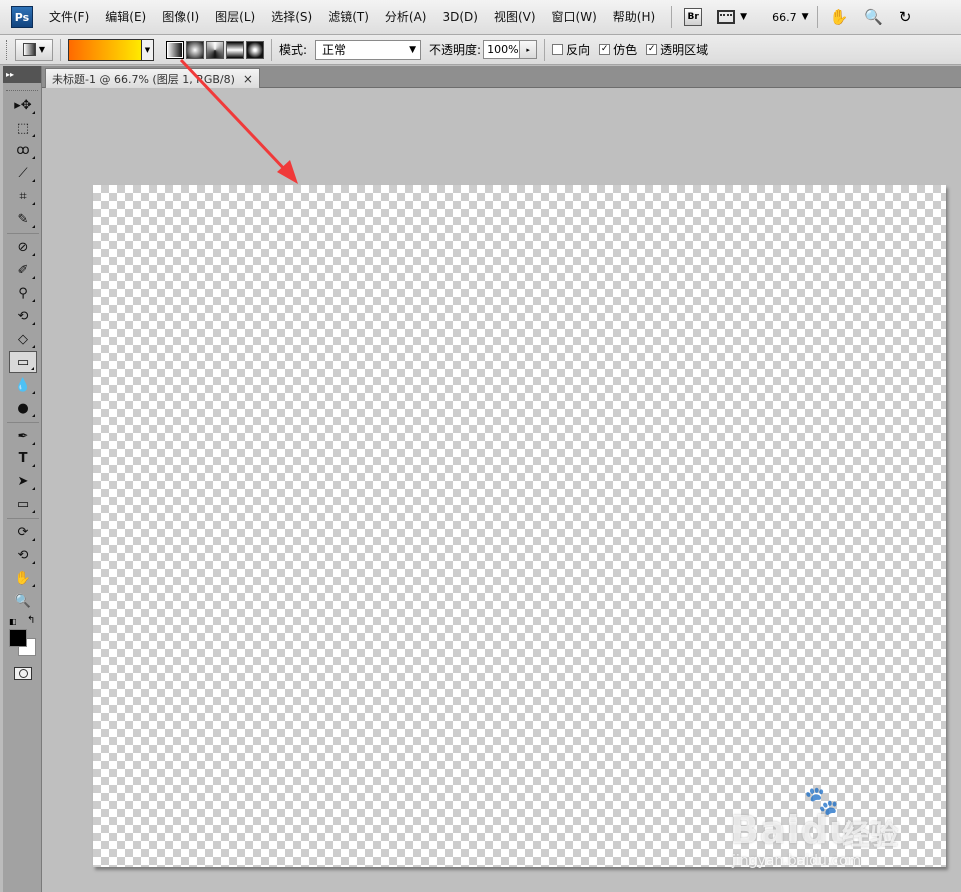 The image size is (961, 892). I want to click on diamond-gradient-icon, so click(255, 49).